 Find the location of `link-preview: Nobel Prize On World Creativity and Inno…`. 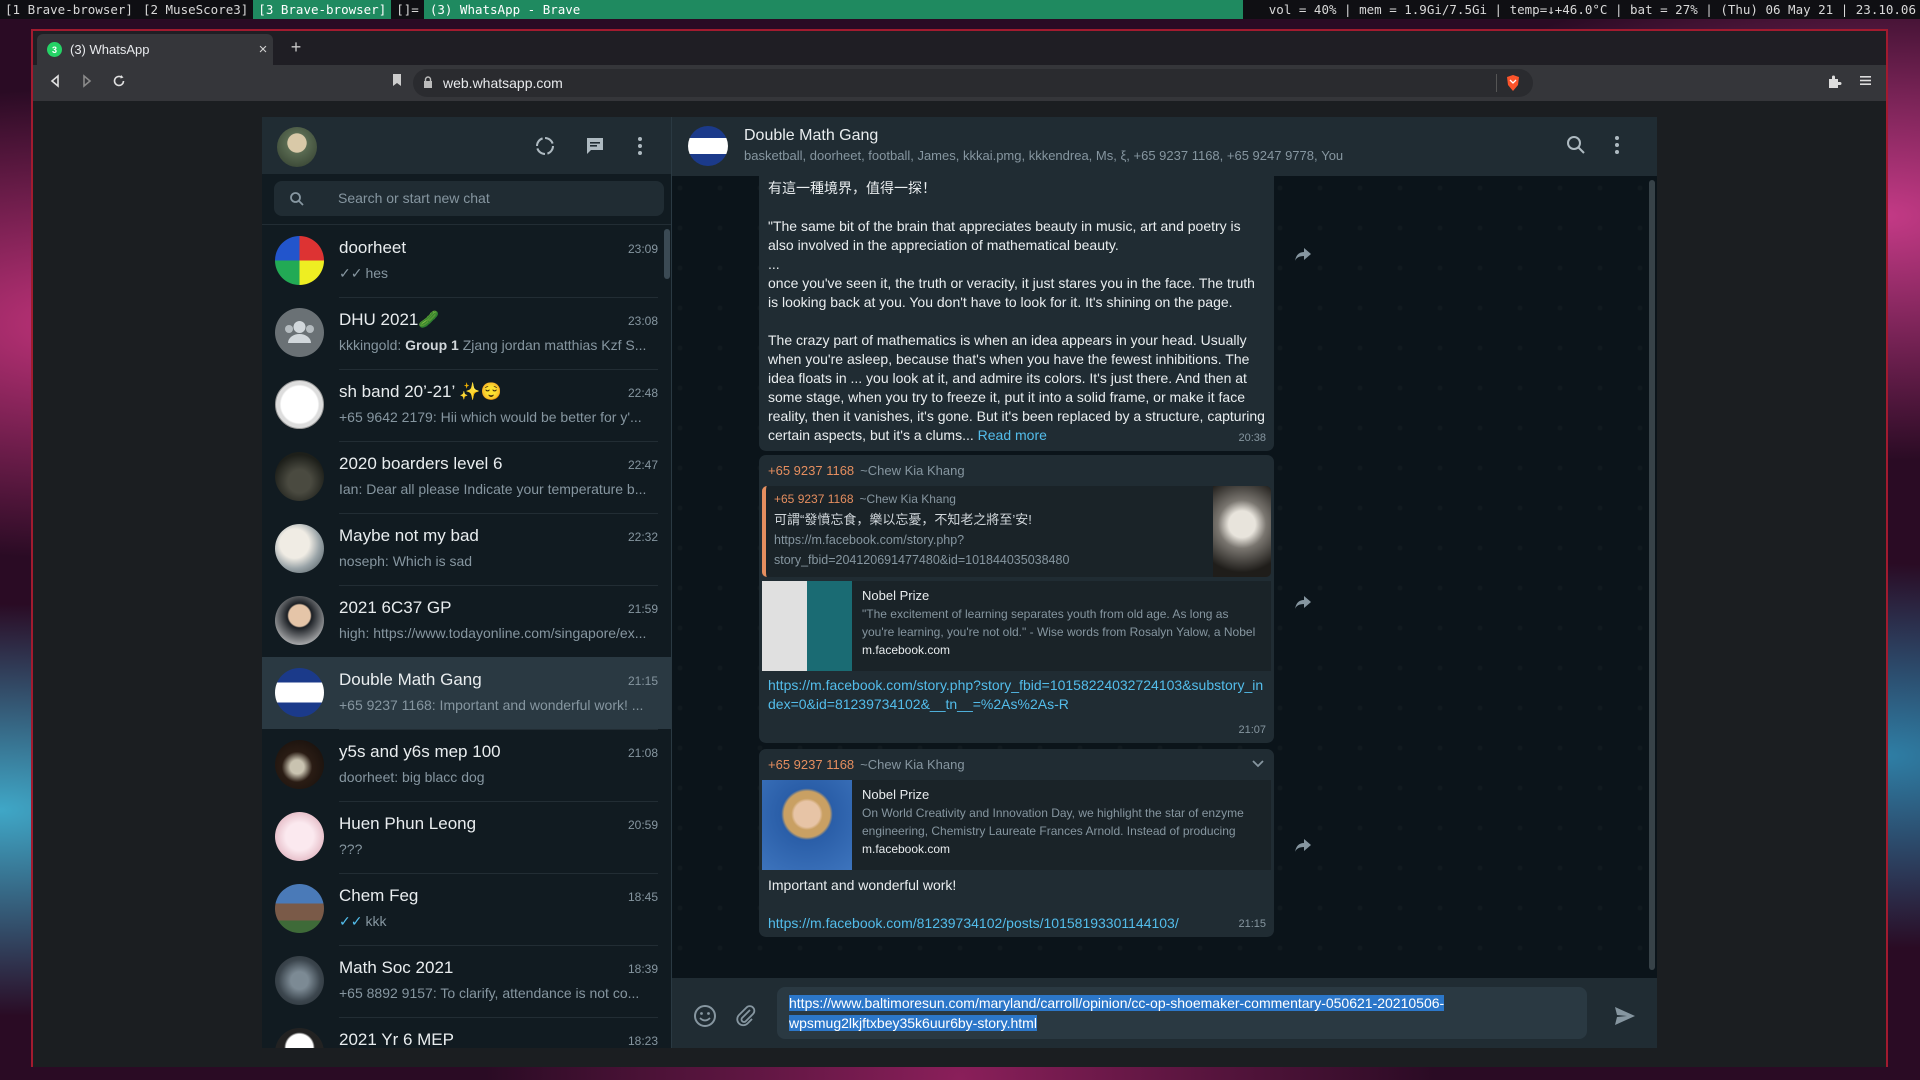

link-preview: Nobel Prize On World Creativity and Inno… is located at coordinates (1016, 825).